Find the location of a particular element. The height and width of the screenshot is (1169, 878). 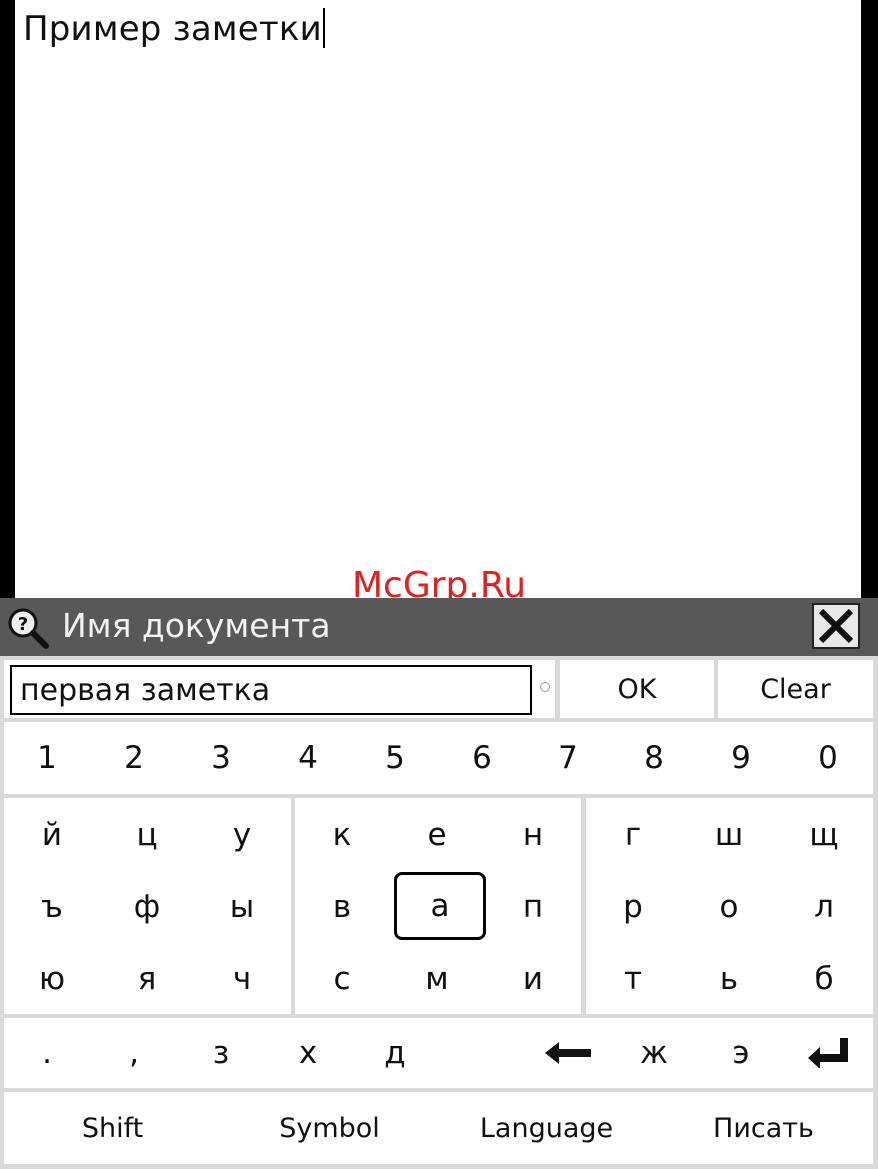

key-digit: 5 is located at coordinates (395, 758).